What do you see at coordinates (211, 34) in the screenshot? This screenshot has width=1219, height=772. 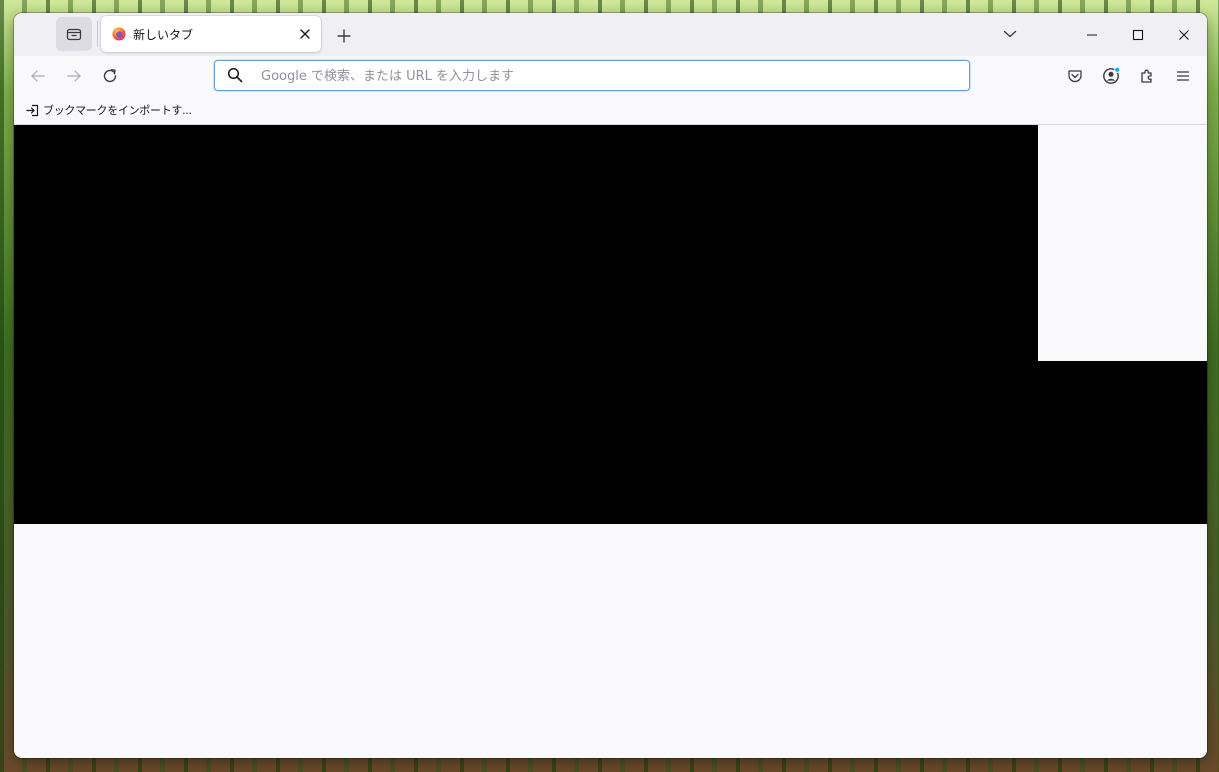 I see `tab-new-tab: 新しいタブ` at bounding box center [211, 34].